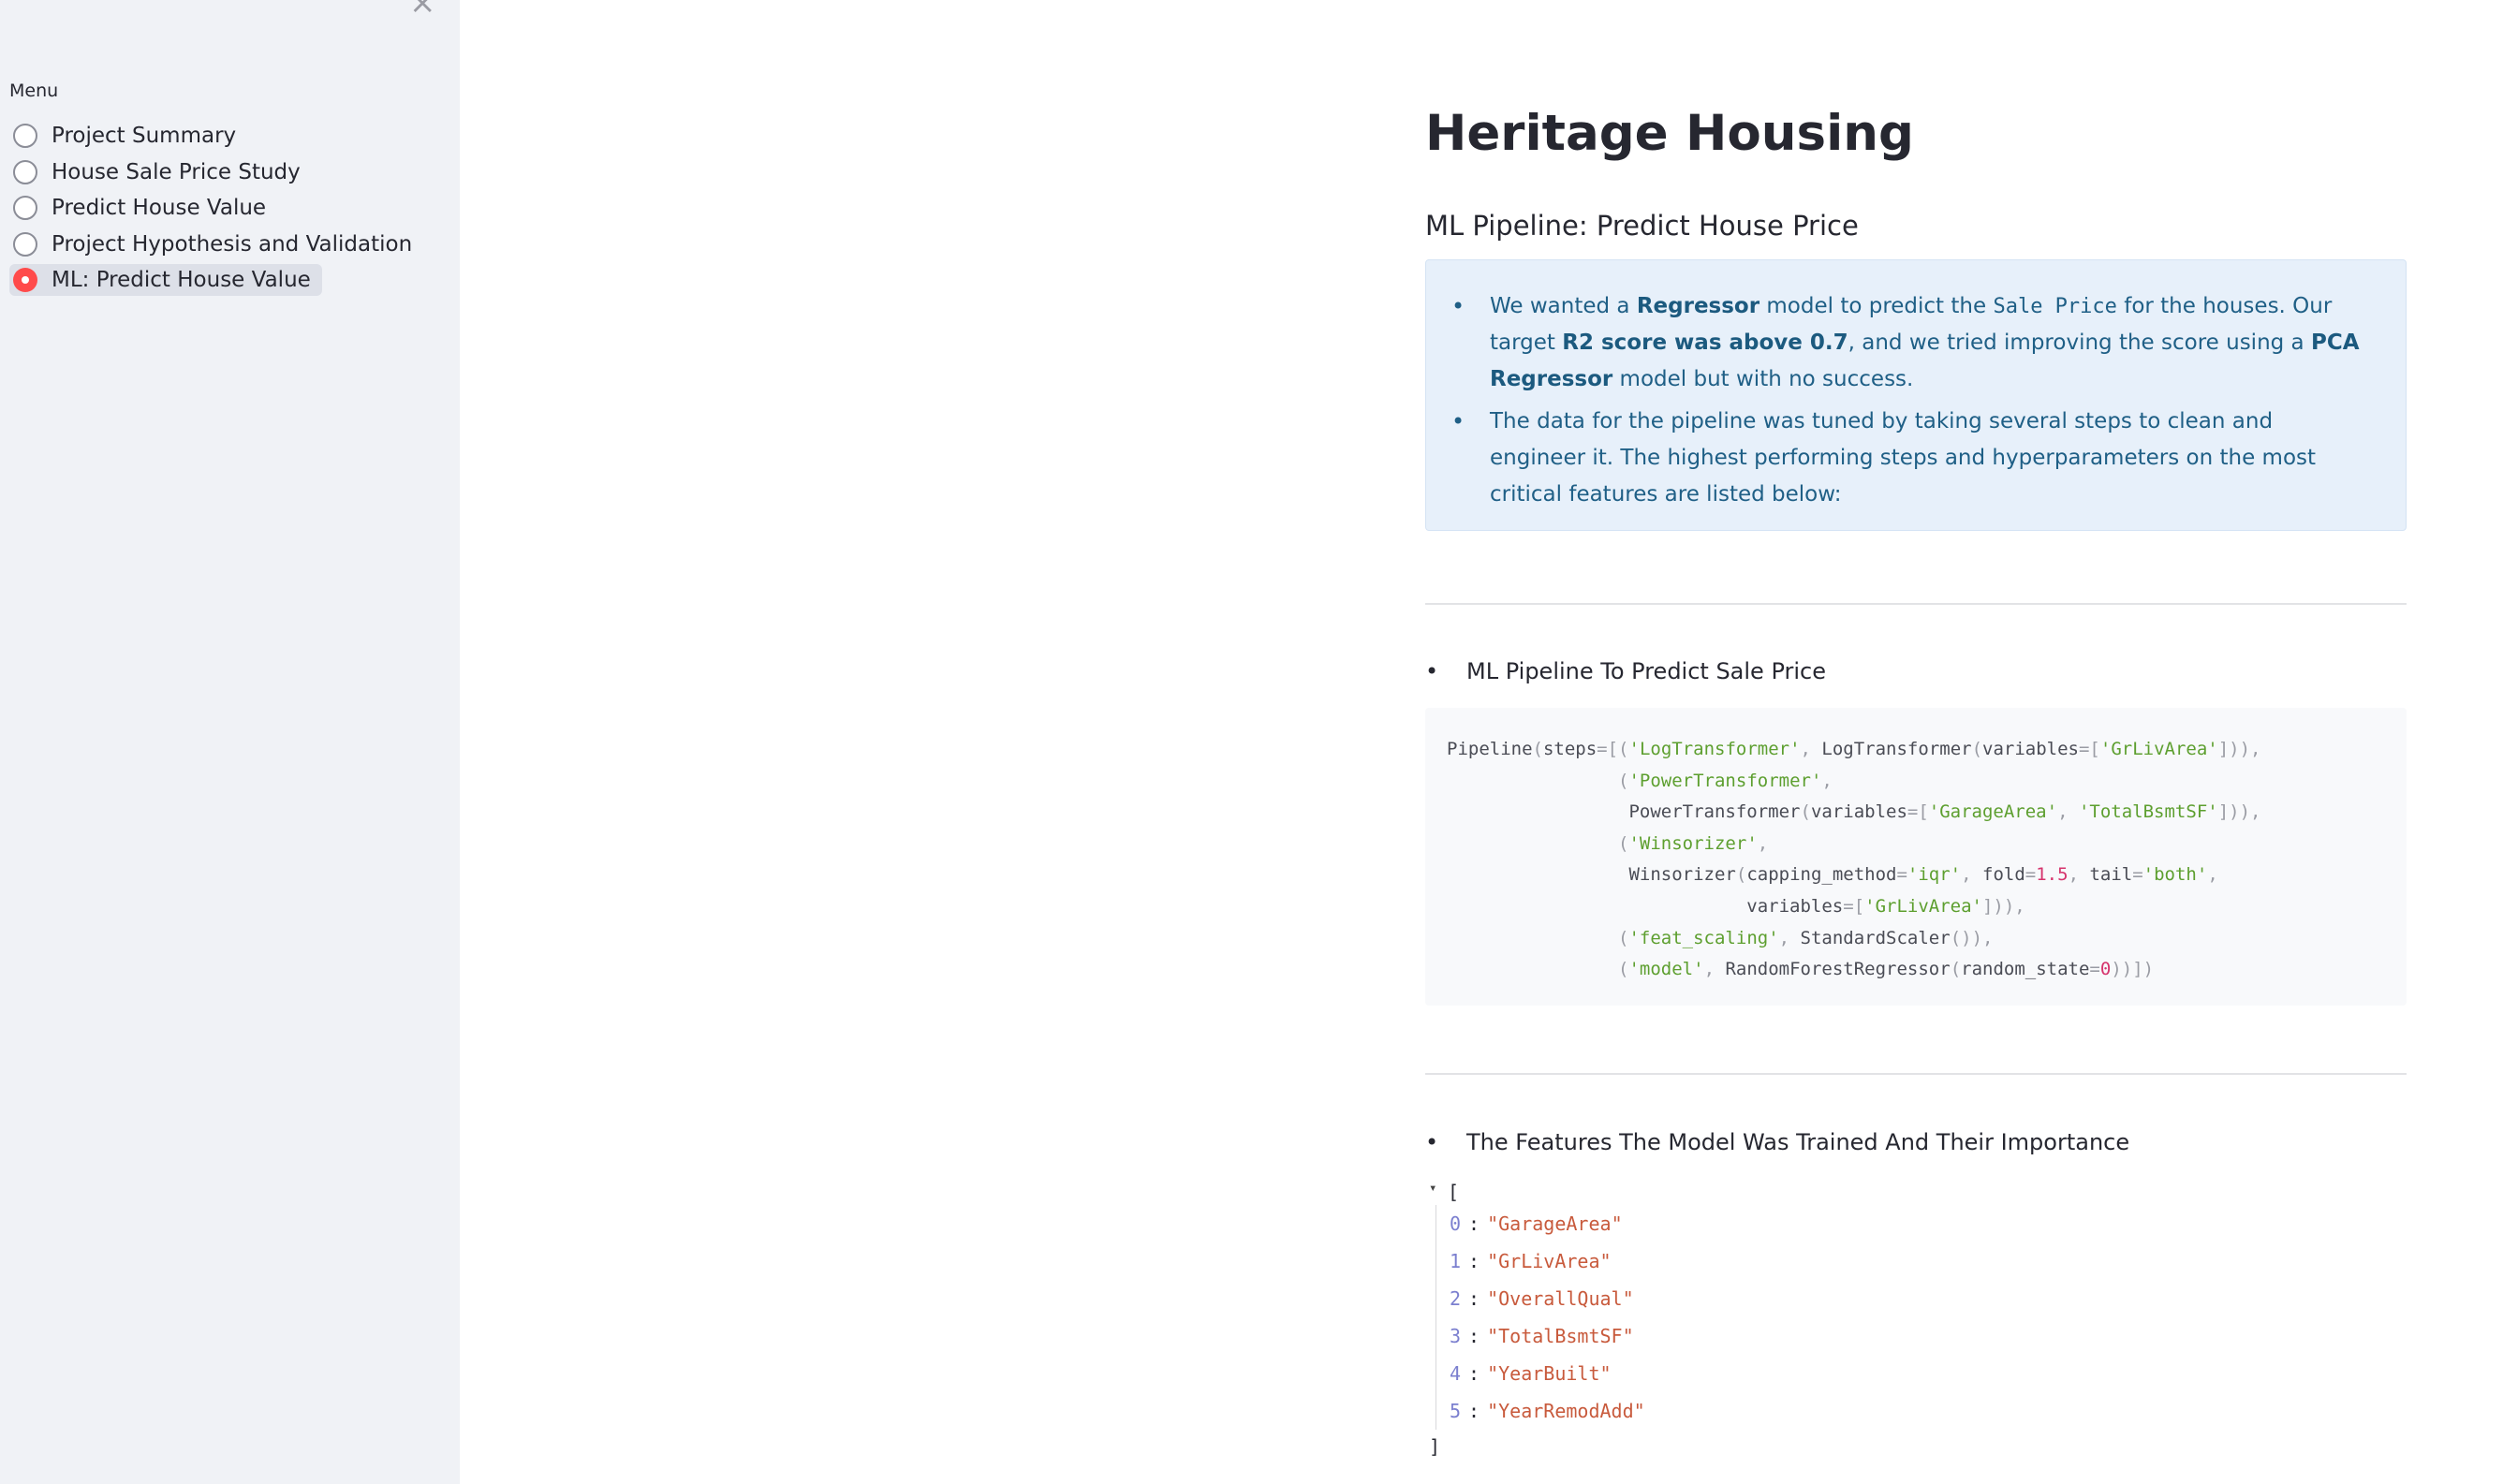 Image resolution: width=2503 pixels, height=1484 pixels. Describe the element at coordinates (1563, 306) in the screenshot. I see `info-text: We wanted a` at that location.